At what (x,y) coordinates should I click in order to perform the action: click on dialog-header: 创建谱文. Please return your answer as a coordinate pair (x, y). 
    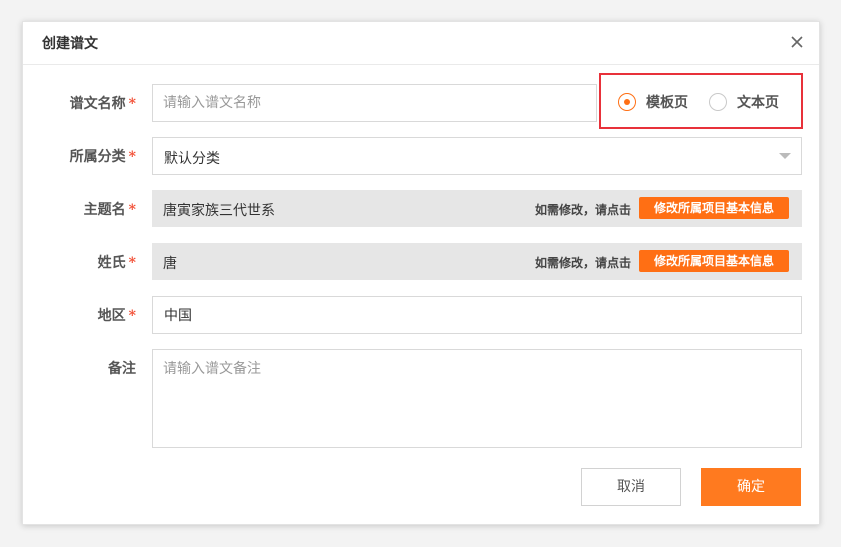
    Looking at the image, I should click on (421, 43).